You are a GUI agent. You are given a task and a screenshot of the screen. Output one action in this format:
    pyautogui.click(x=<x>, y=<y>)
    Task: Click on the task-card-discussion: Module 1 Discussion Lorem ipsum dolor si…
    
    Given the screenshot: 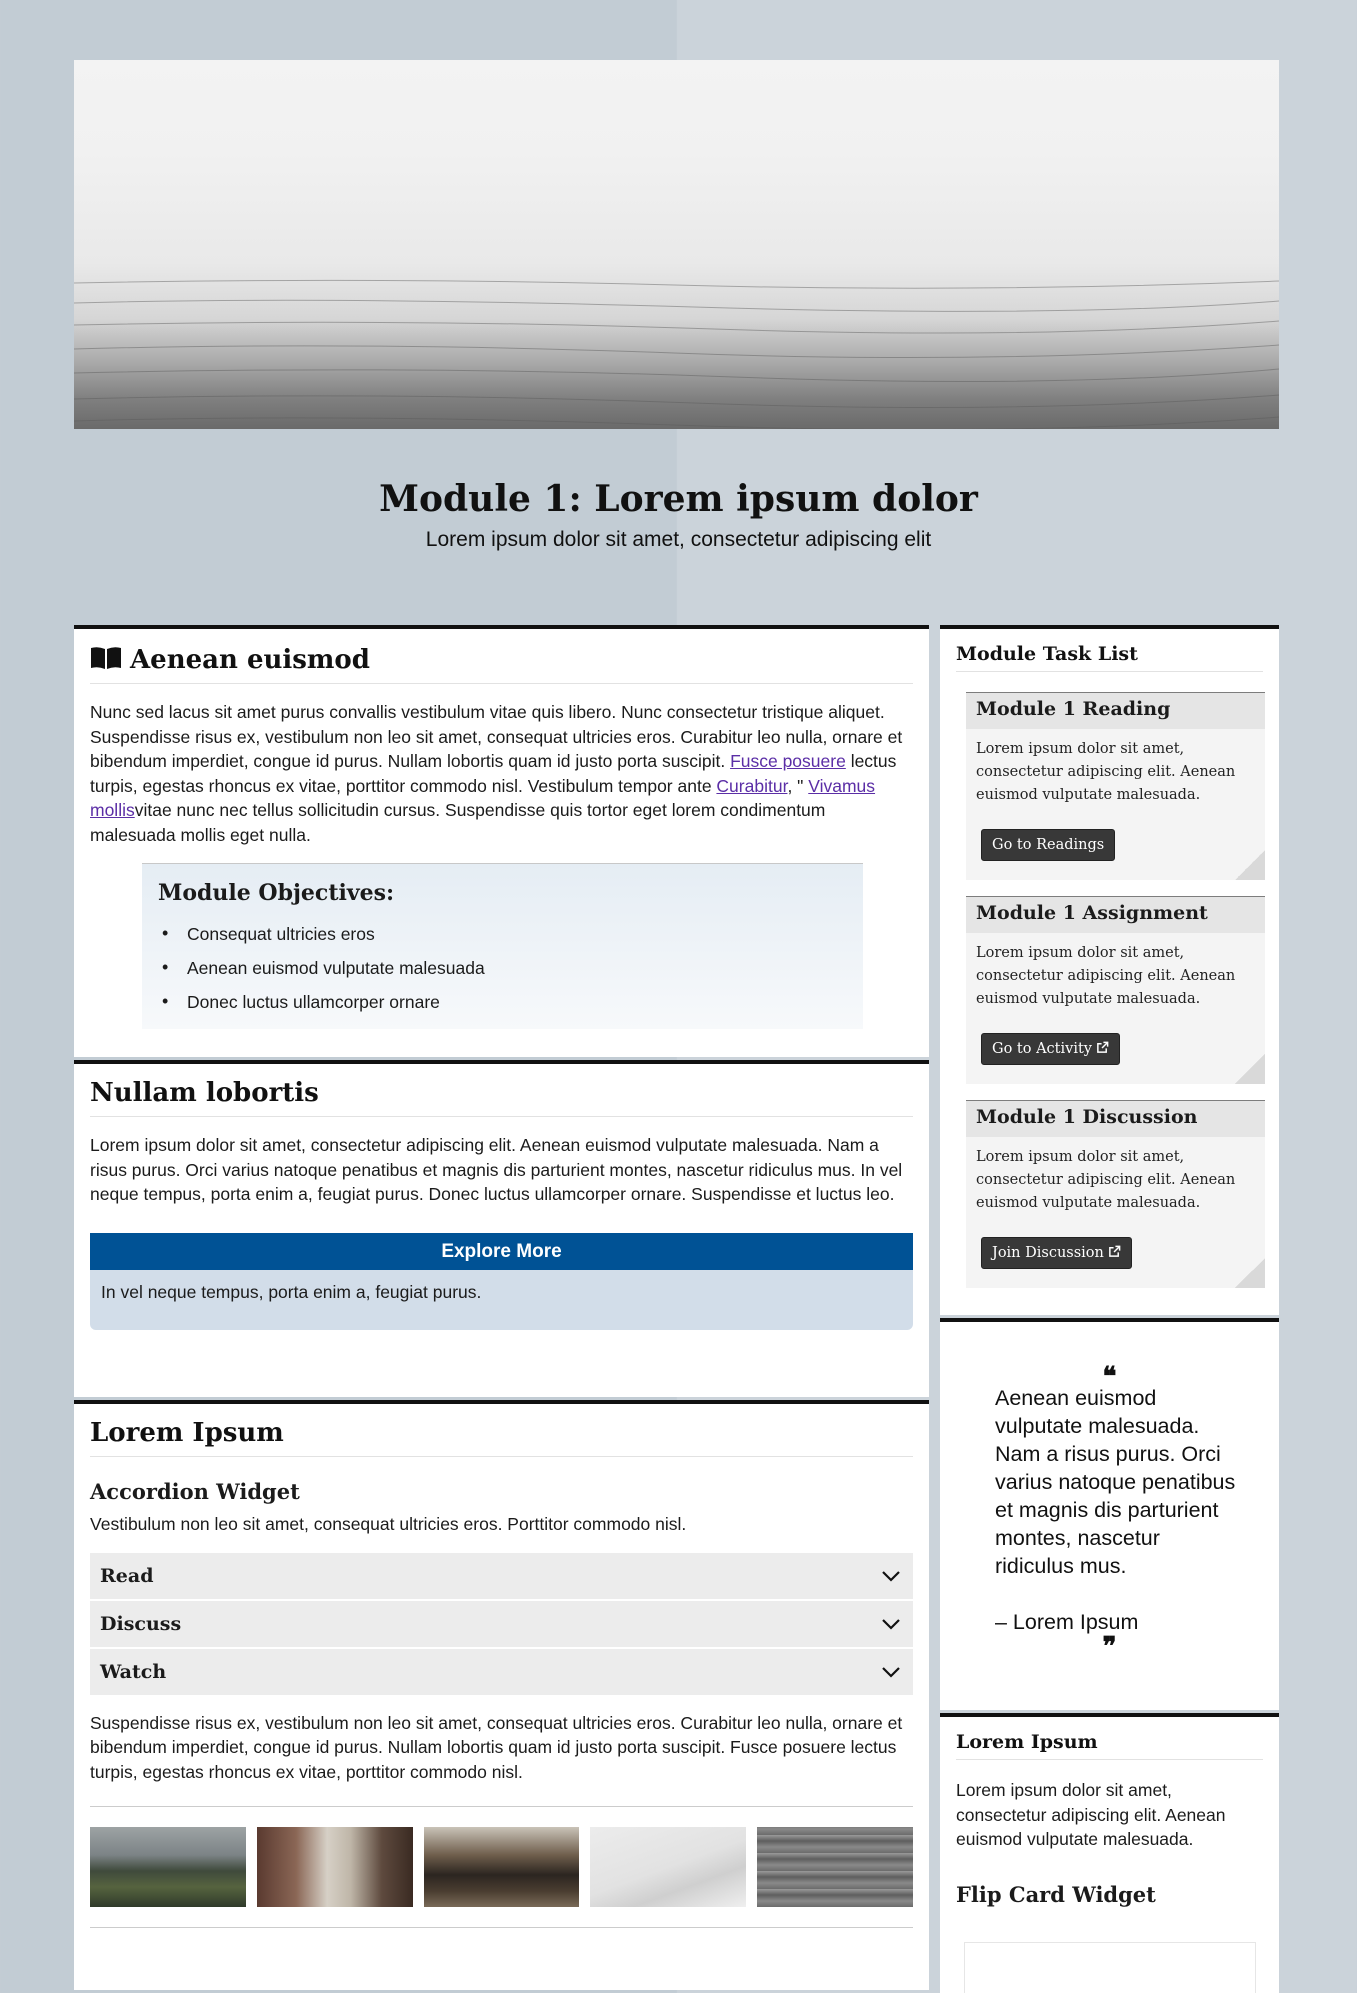 What is the action you would take?
    pyautogui.click(x=1115, y=1194)
    